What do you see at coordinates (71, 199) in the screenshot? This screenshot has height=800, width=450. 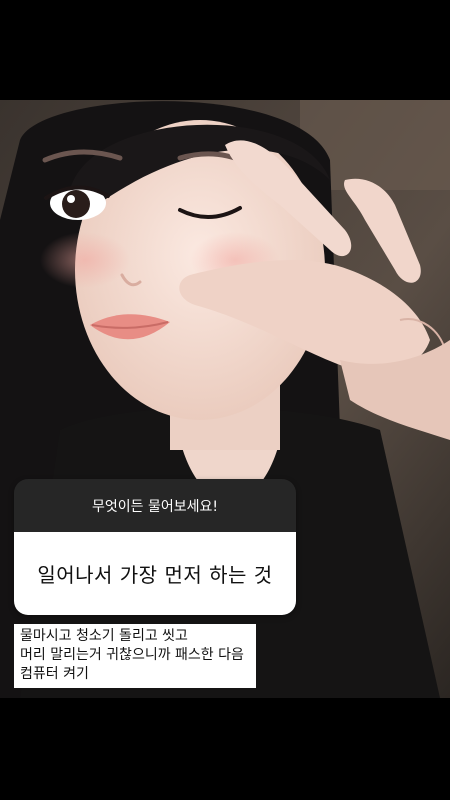 I see `eye-highlight` at bounding box center [71, 199].